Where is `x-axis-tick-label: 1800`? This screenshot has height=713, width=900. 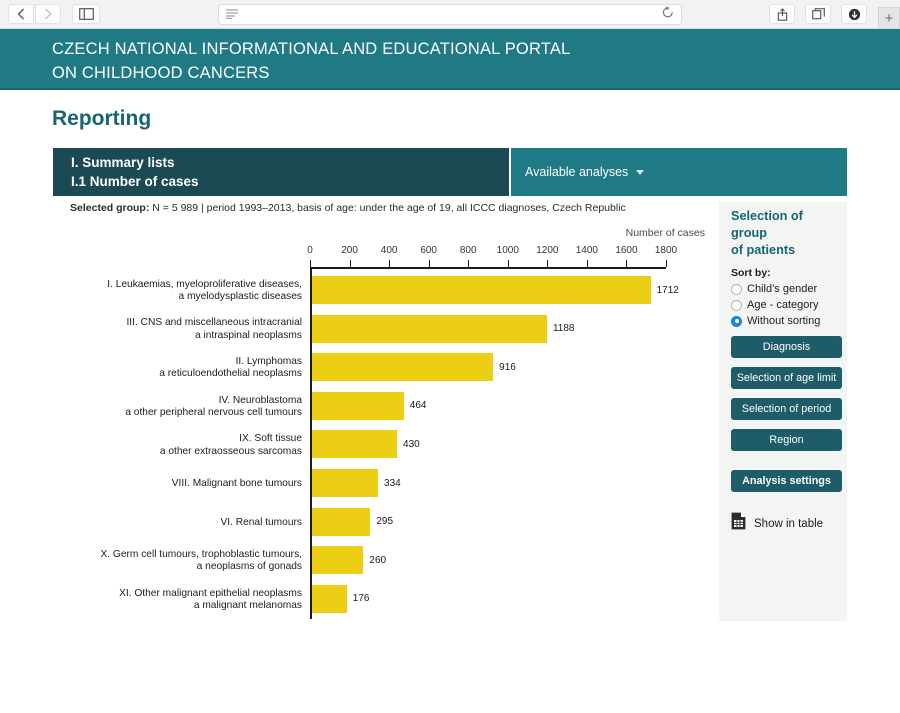 x-axis-tick-label: 1800 is located at coordinates (666, 250).